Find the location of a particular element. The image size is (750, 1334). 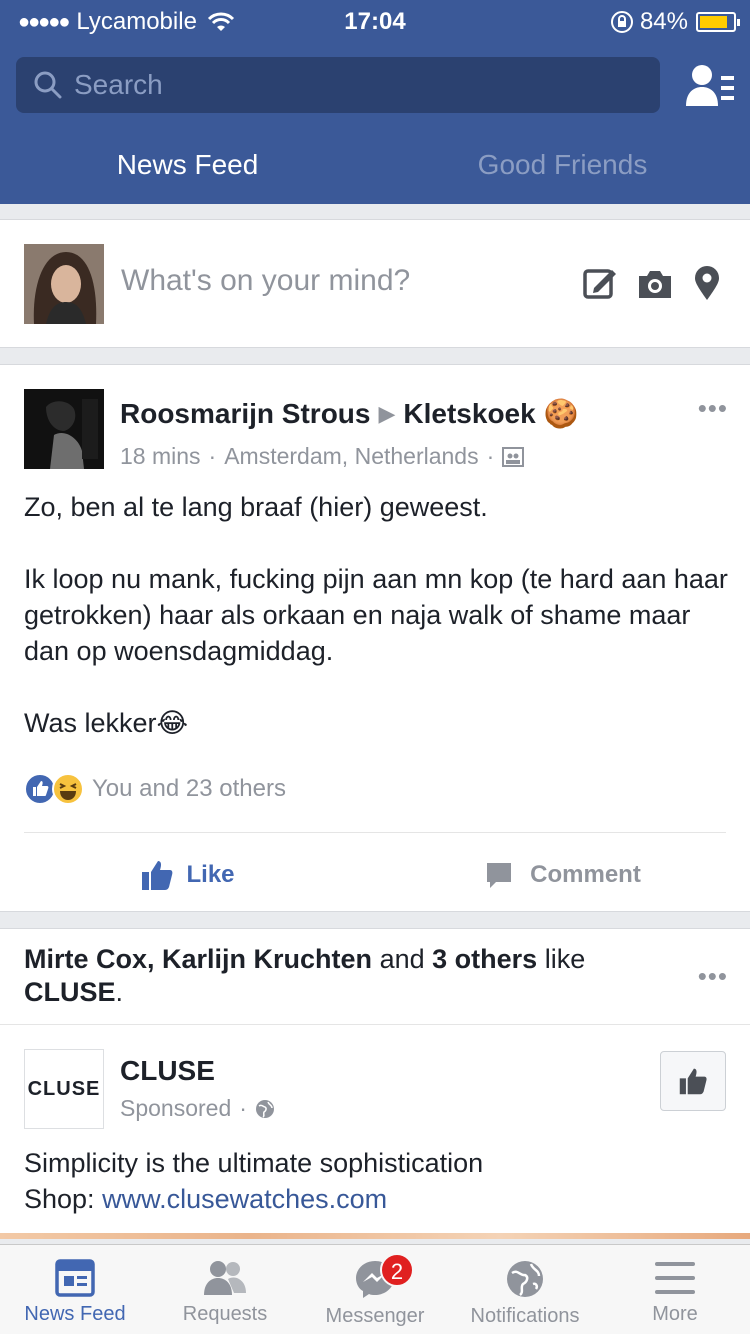

post-author-avatar is located at coordinates (64, 429).